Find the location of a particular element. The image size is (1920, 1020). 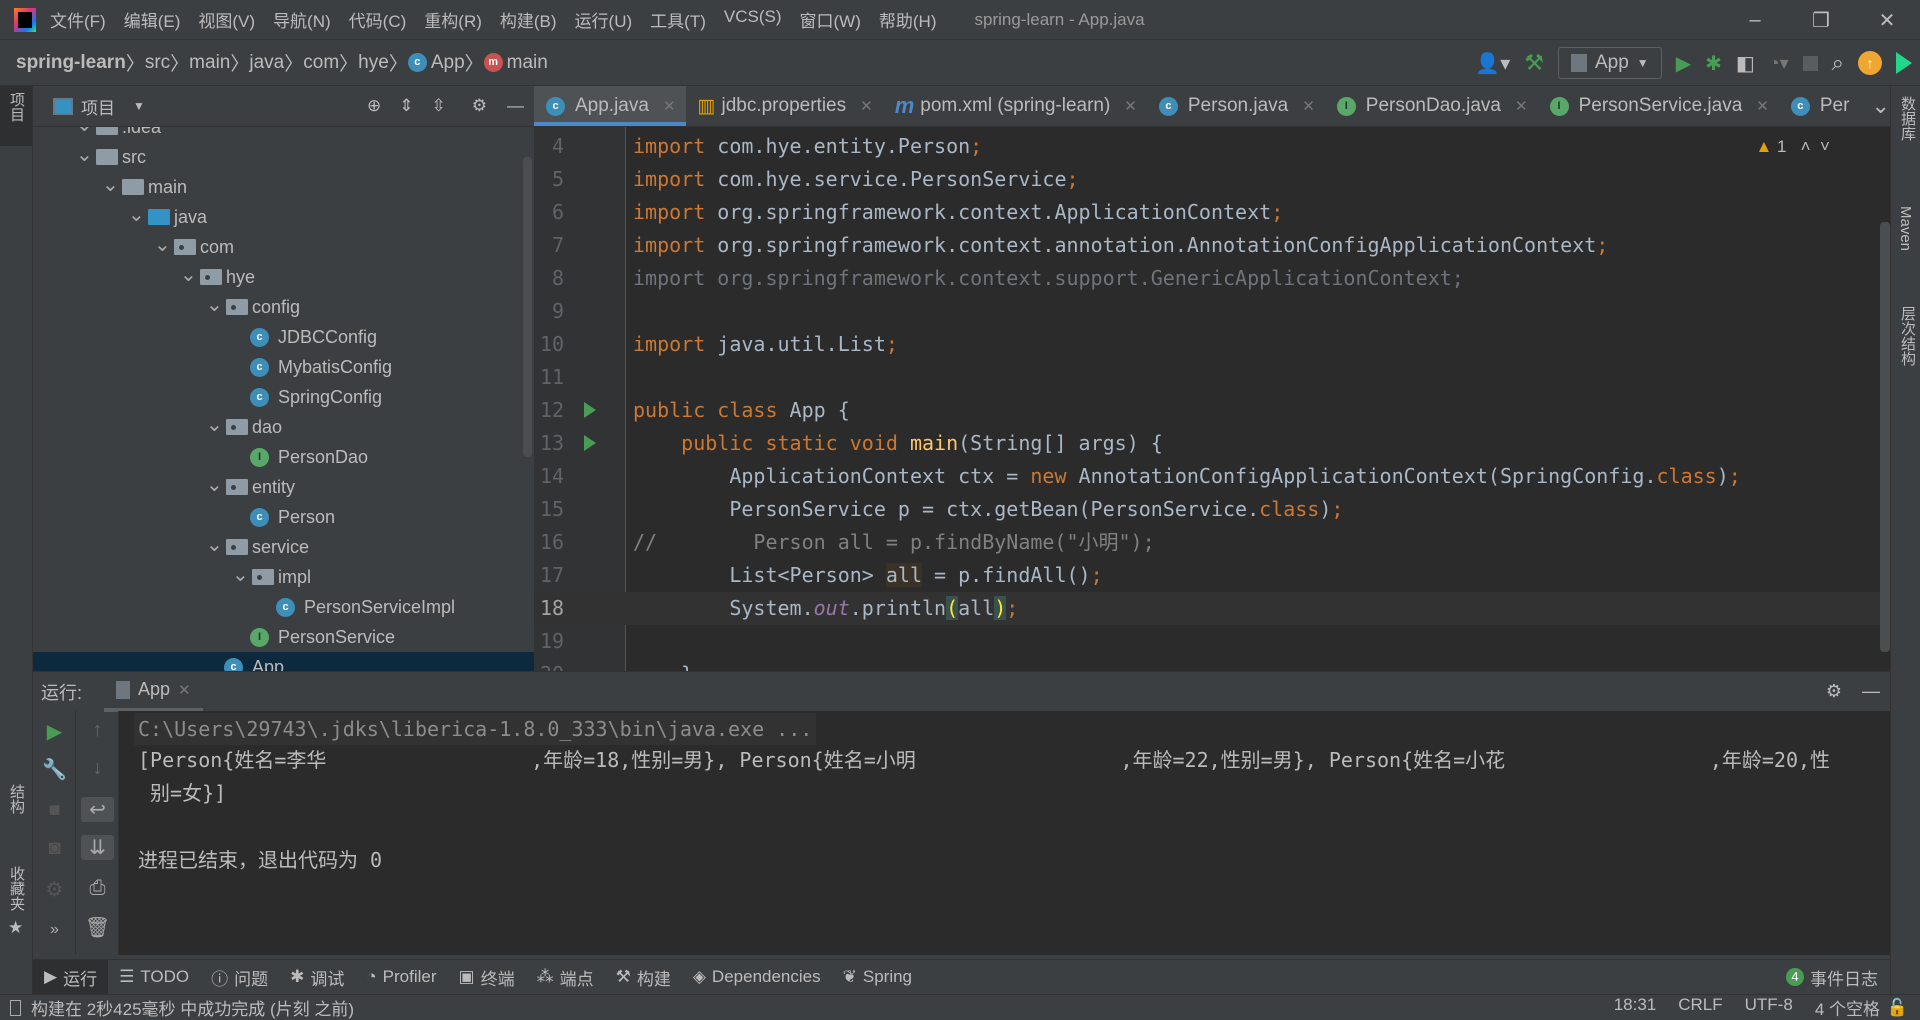

breadcrumb-item: spring-learn is located at coordinates (71, 62).